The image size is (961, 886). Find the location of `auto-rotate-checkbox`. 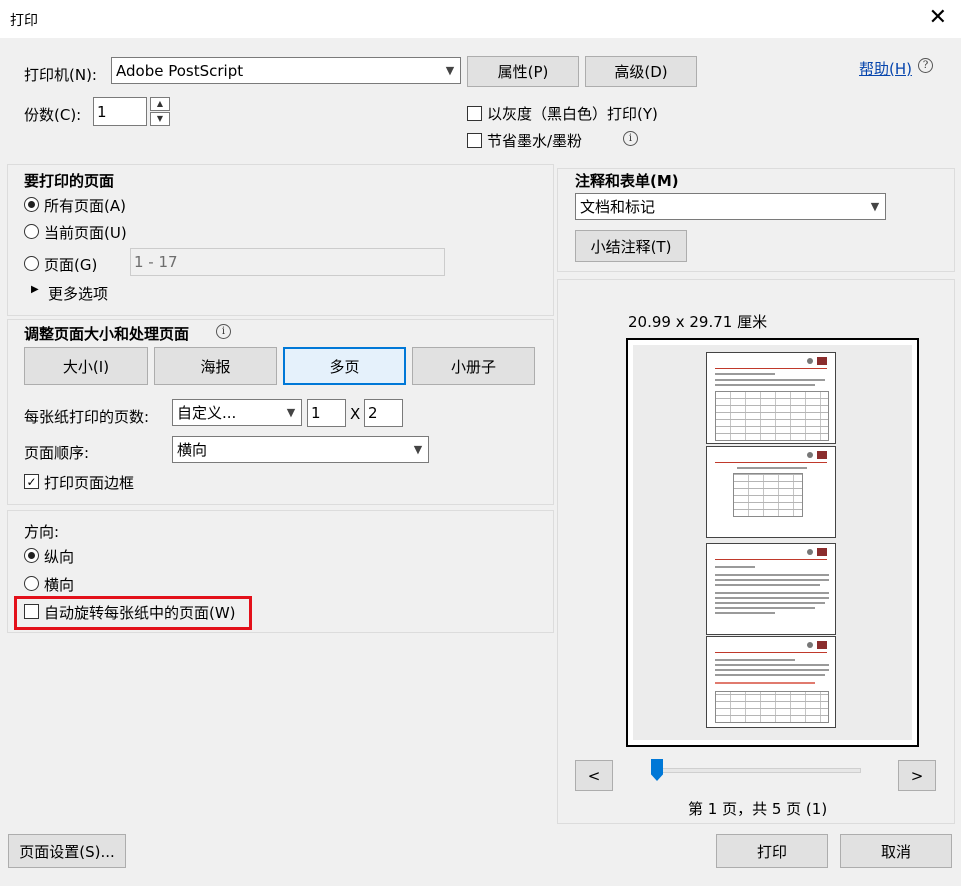

auto-rotate-checkbox is located at coordinates (31, 611).